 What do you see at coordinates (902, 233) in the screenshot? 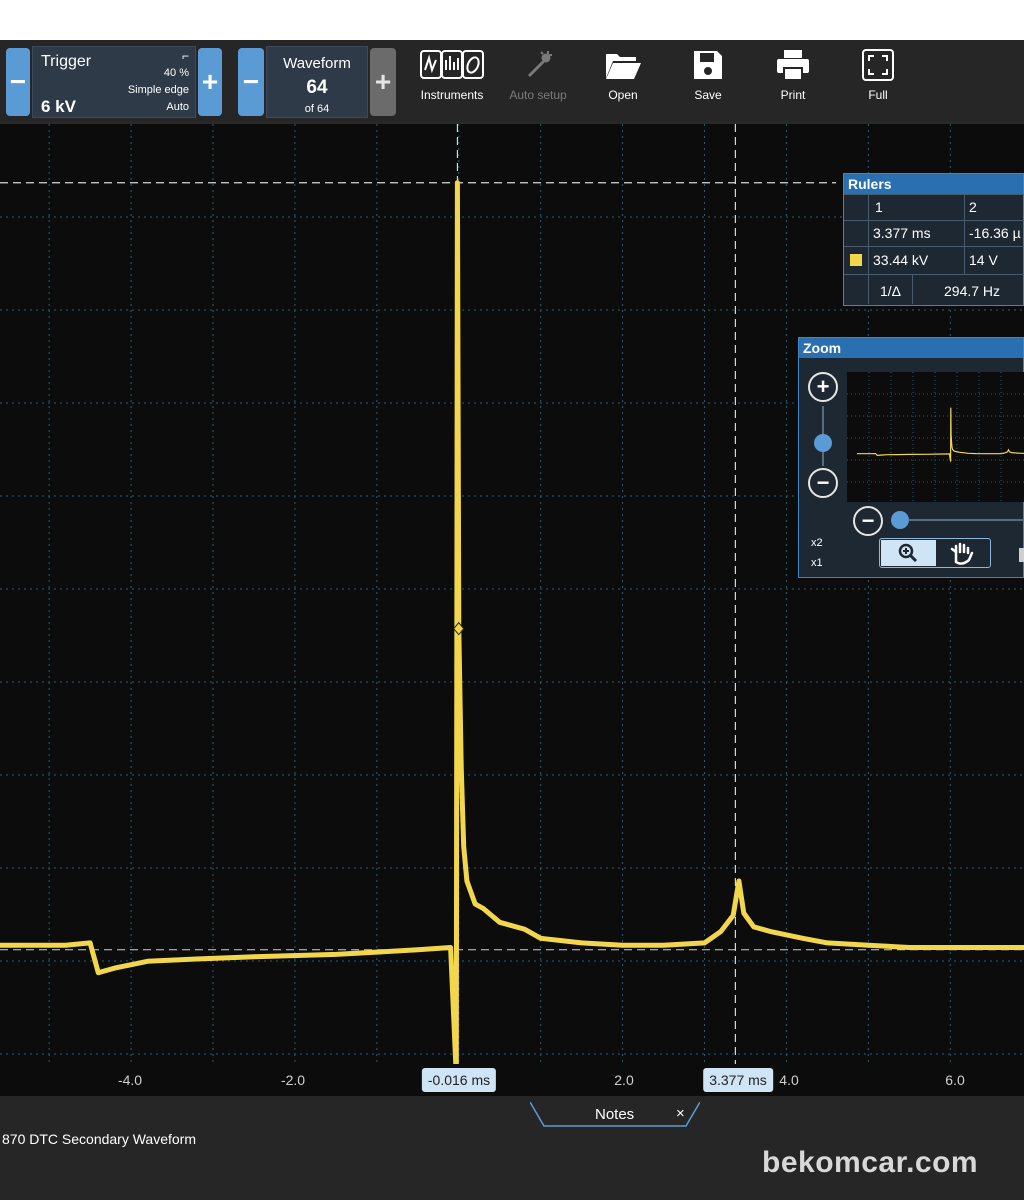
I see `ruler-1-time: 3.377 ms` at bounding box center [902, 233].